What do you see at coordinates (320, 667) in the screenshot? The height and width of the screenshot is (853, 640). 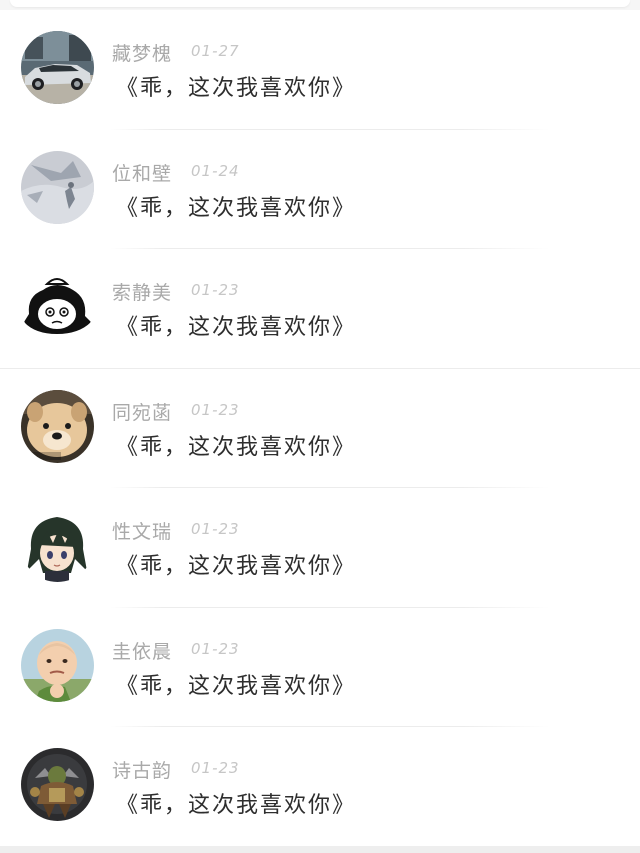 I see `comment-item: 圭依晨 01-23 《乖，这次我喜欢你》` at bounding box center [320, 667].